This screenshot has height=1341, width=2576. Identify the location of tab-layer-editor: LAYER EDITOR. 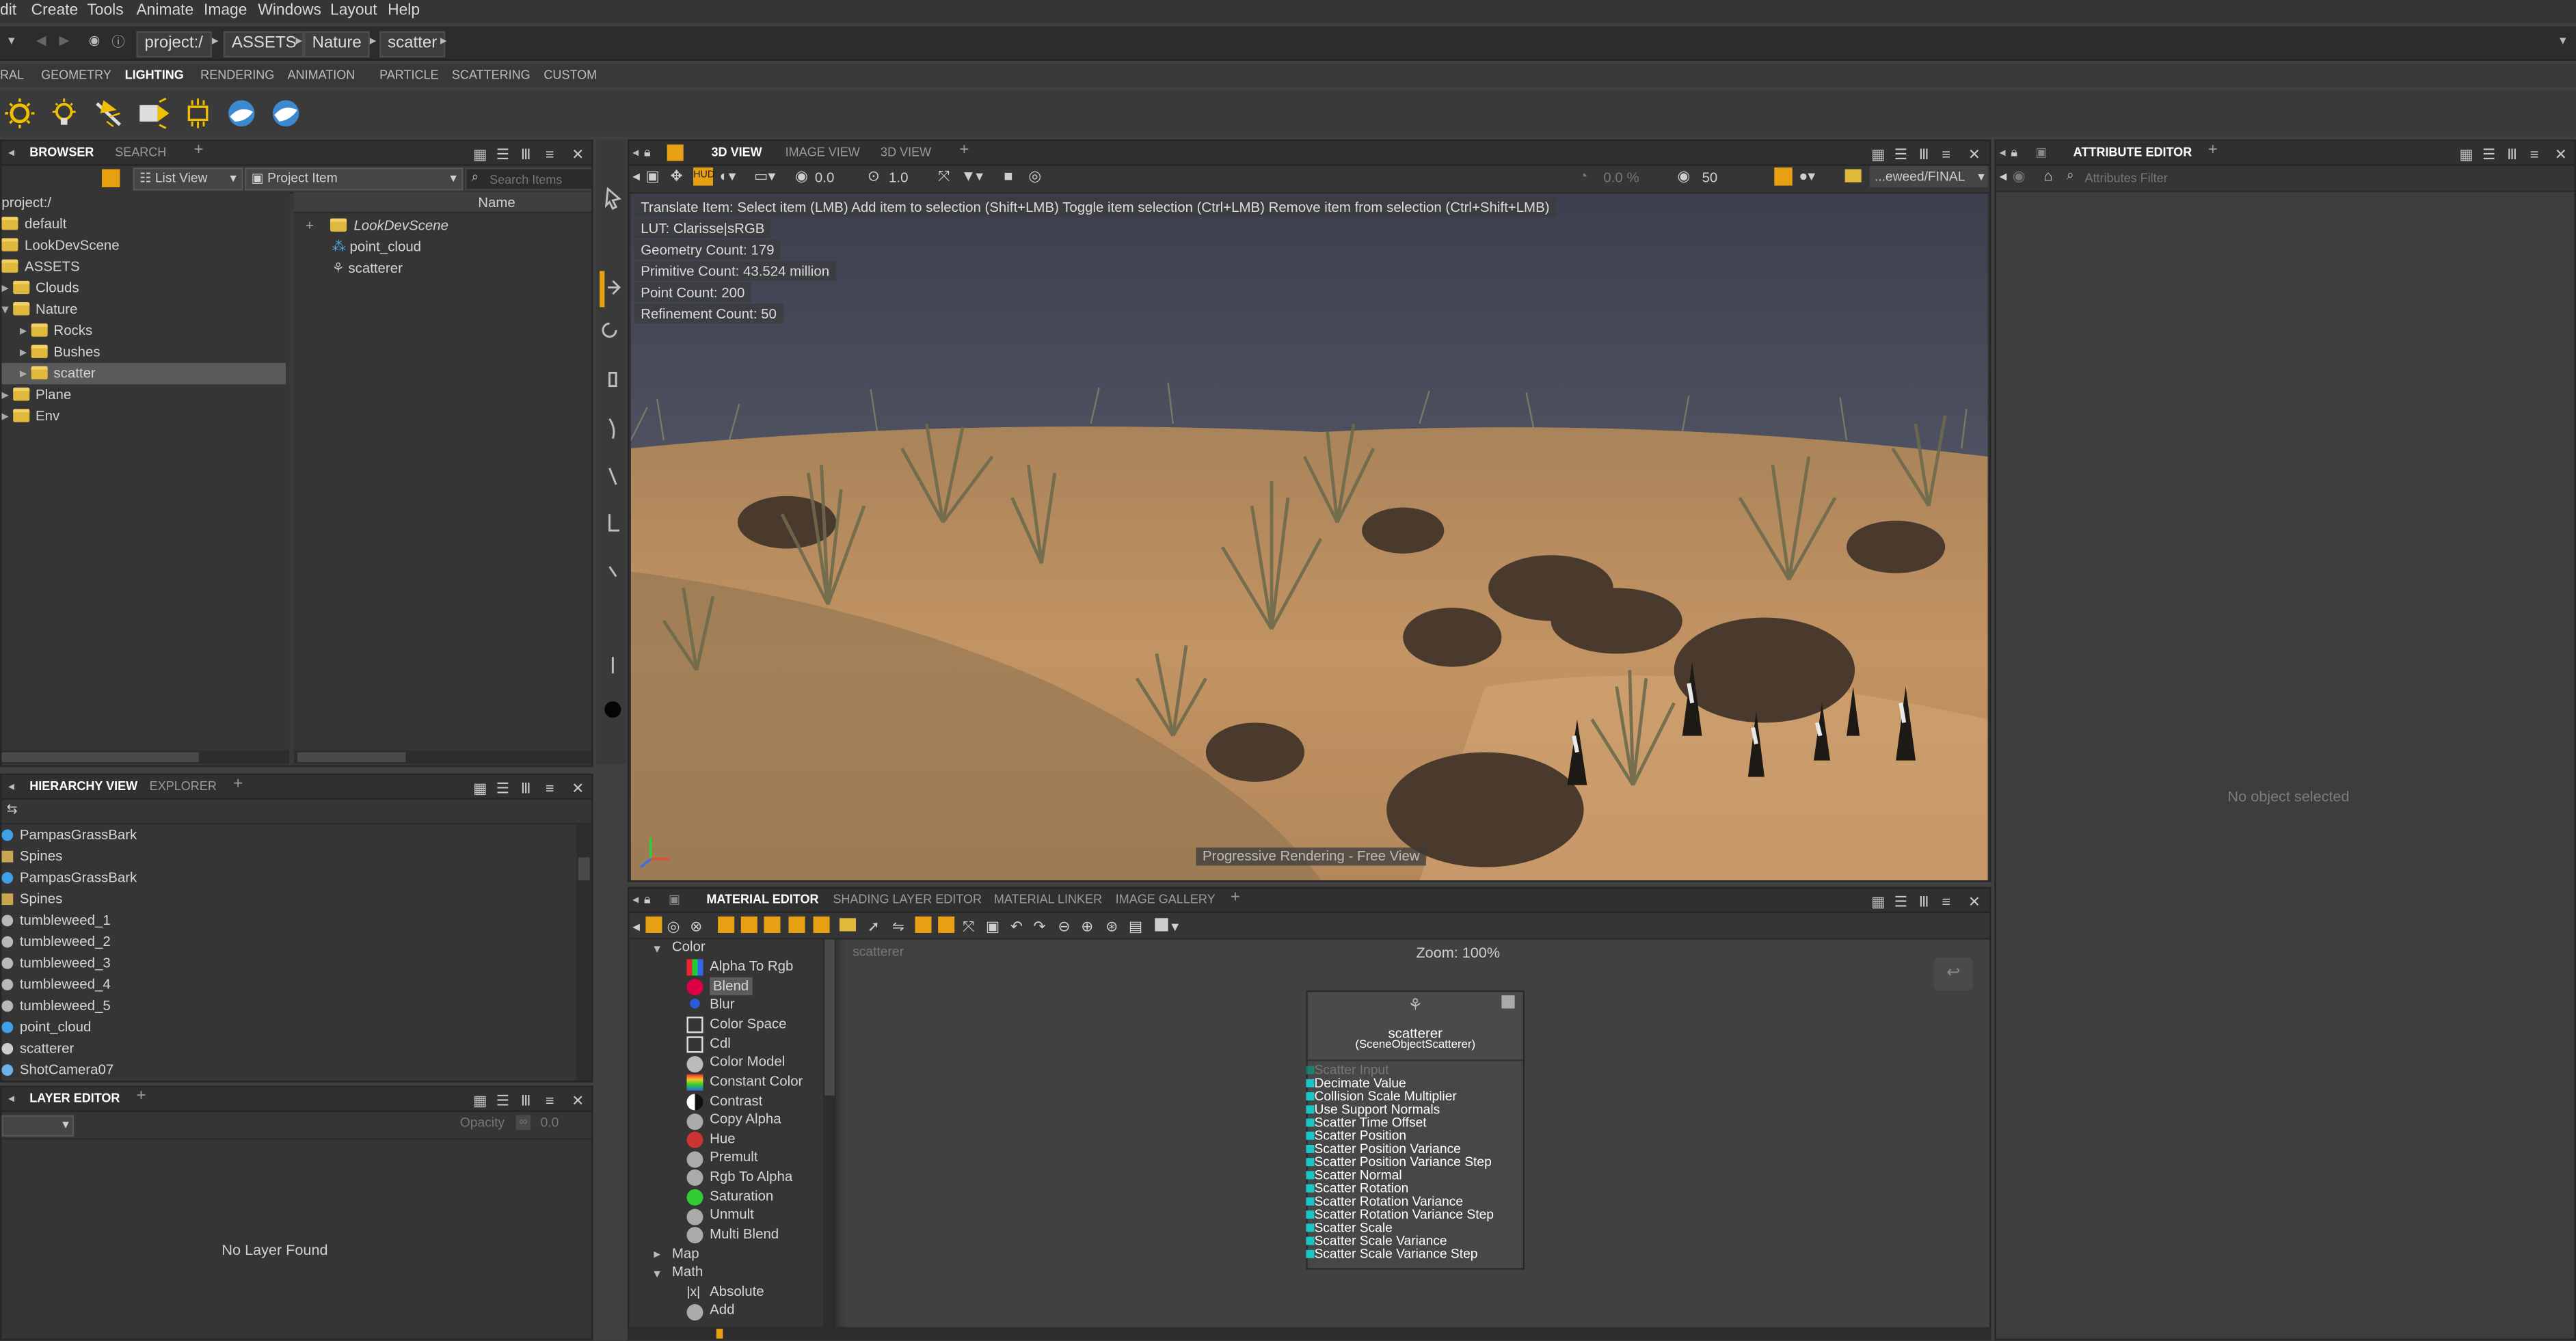
(74, 1098).